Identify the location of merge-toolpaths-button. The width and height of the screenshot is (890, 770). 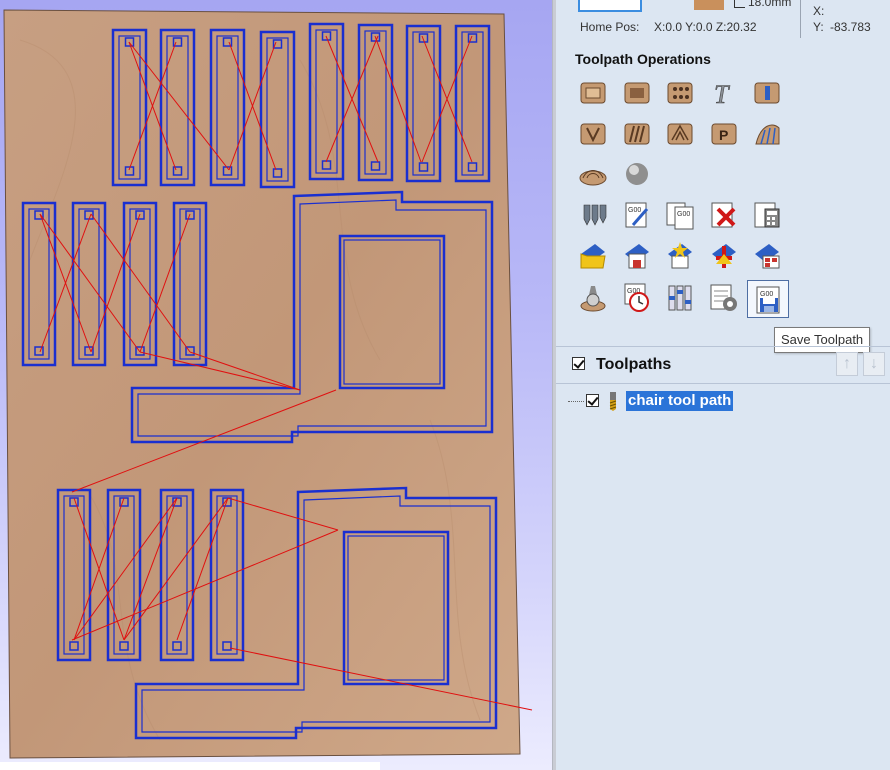
(593, 215).